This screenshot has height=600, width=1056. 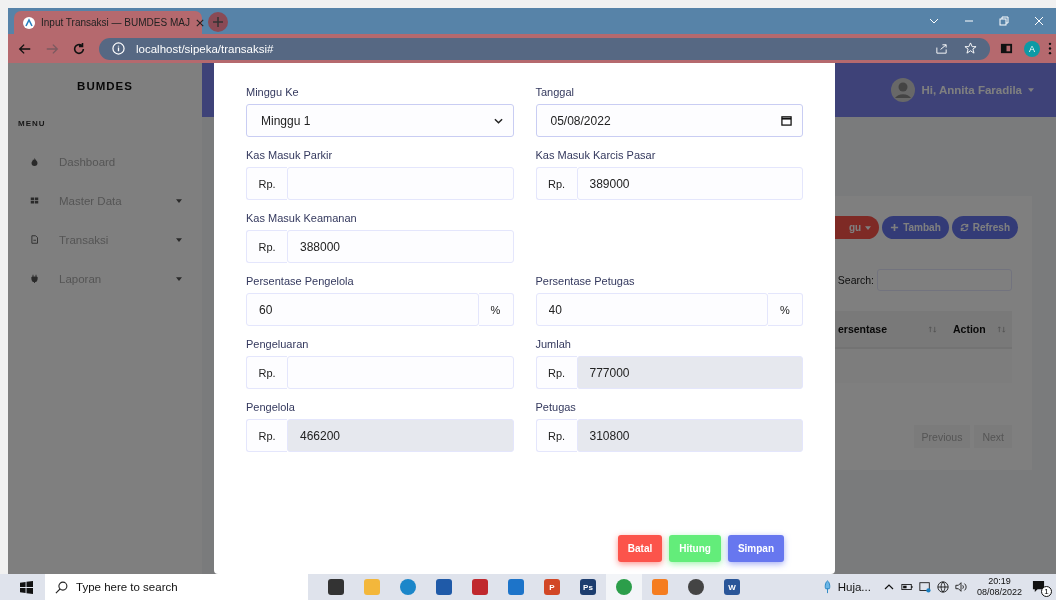 What do you see at coordinates (278, 344) in the screenshot?
I see `field-label: Pengeluaran` at bounding box center [278, 344].